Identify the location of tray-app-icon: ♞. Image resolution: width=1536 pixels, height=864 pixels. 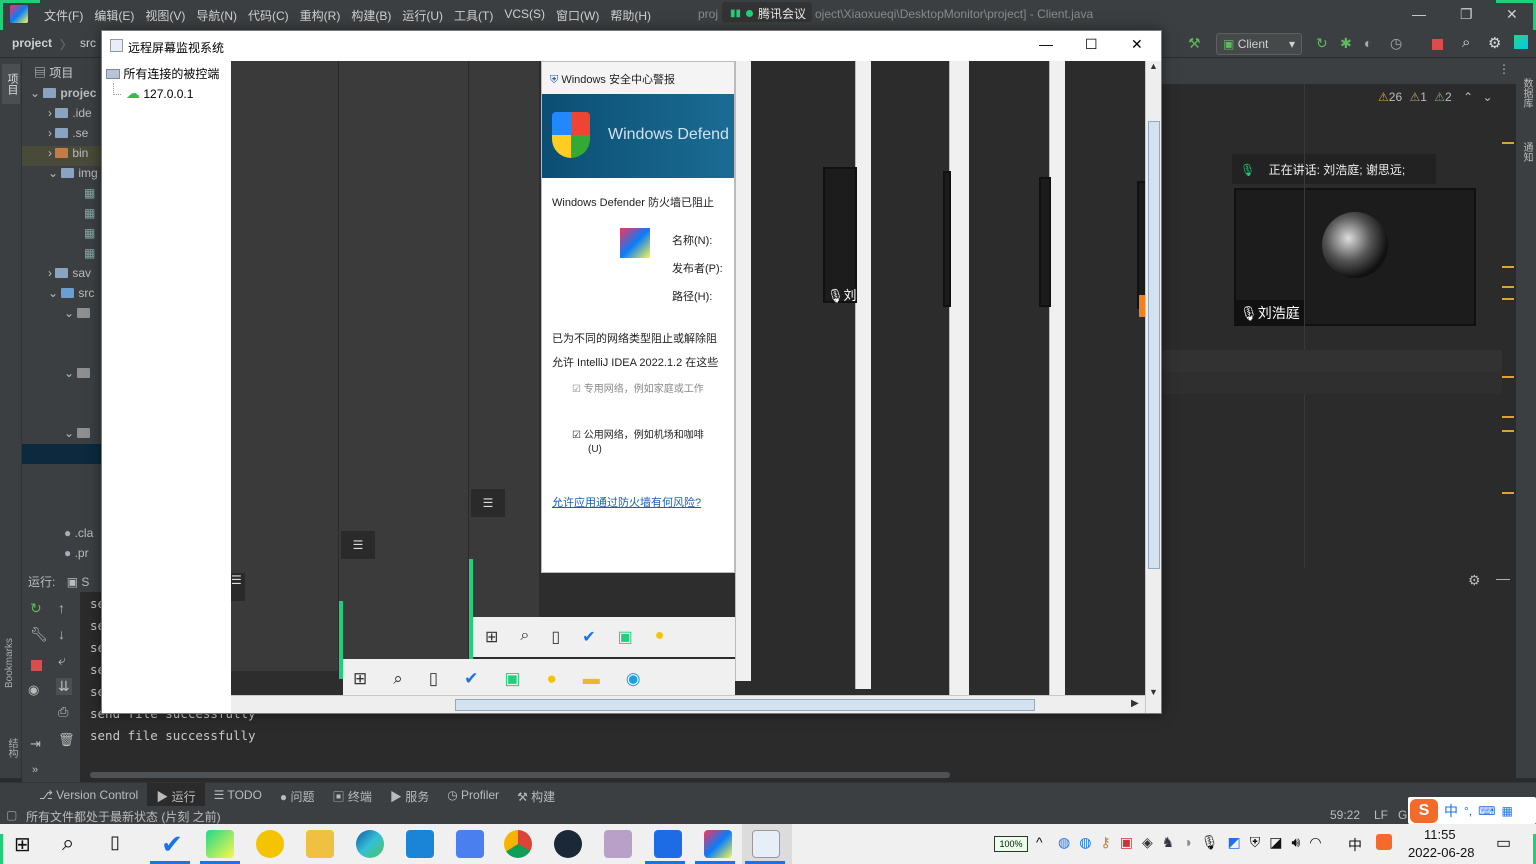
(1168, 842).